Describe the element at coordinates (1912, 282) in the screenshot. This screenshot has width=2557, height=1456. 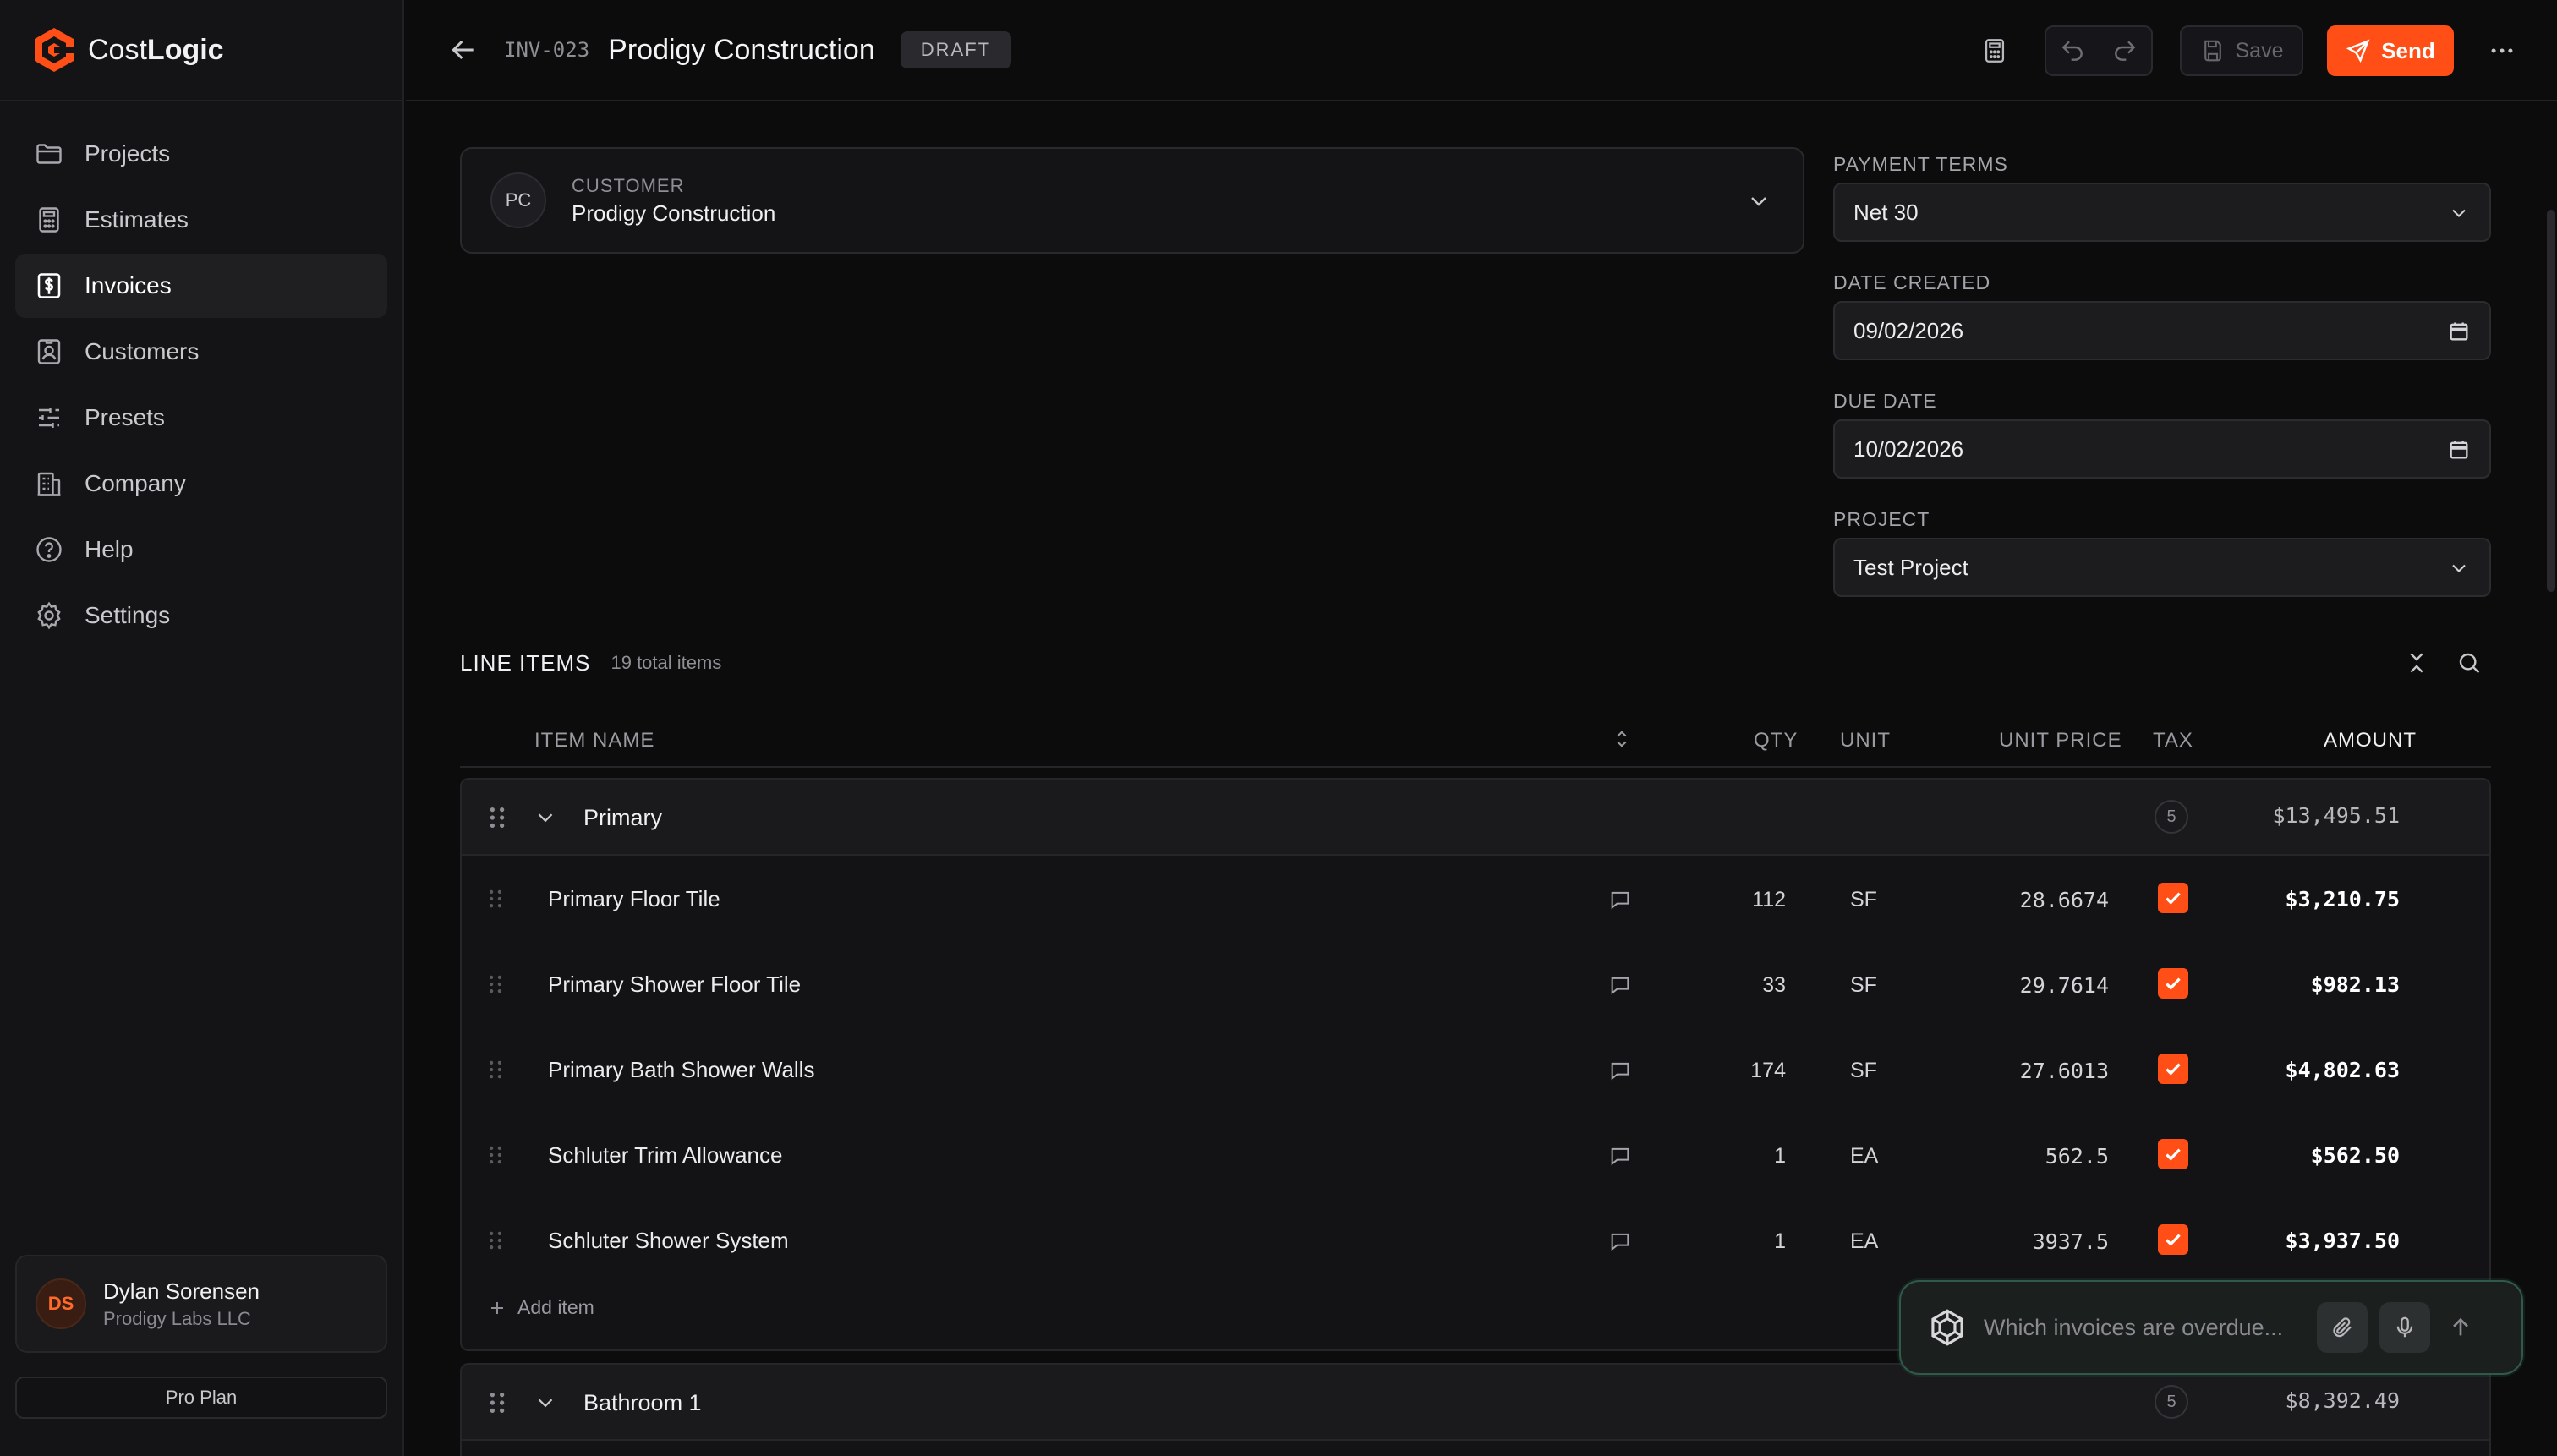
I see `date-created-label: DATE CREATED` at that location.